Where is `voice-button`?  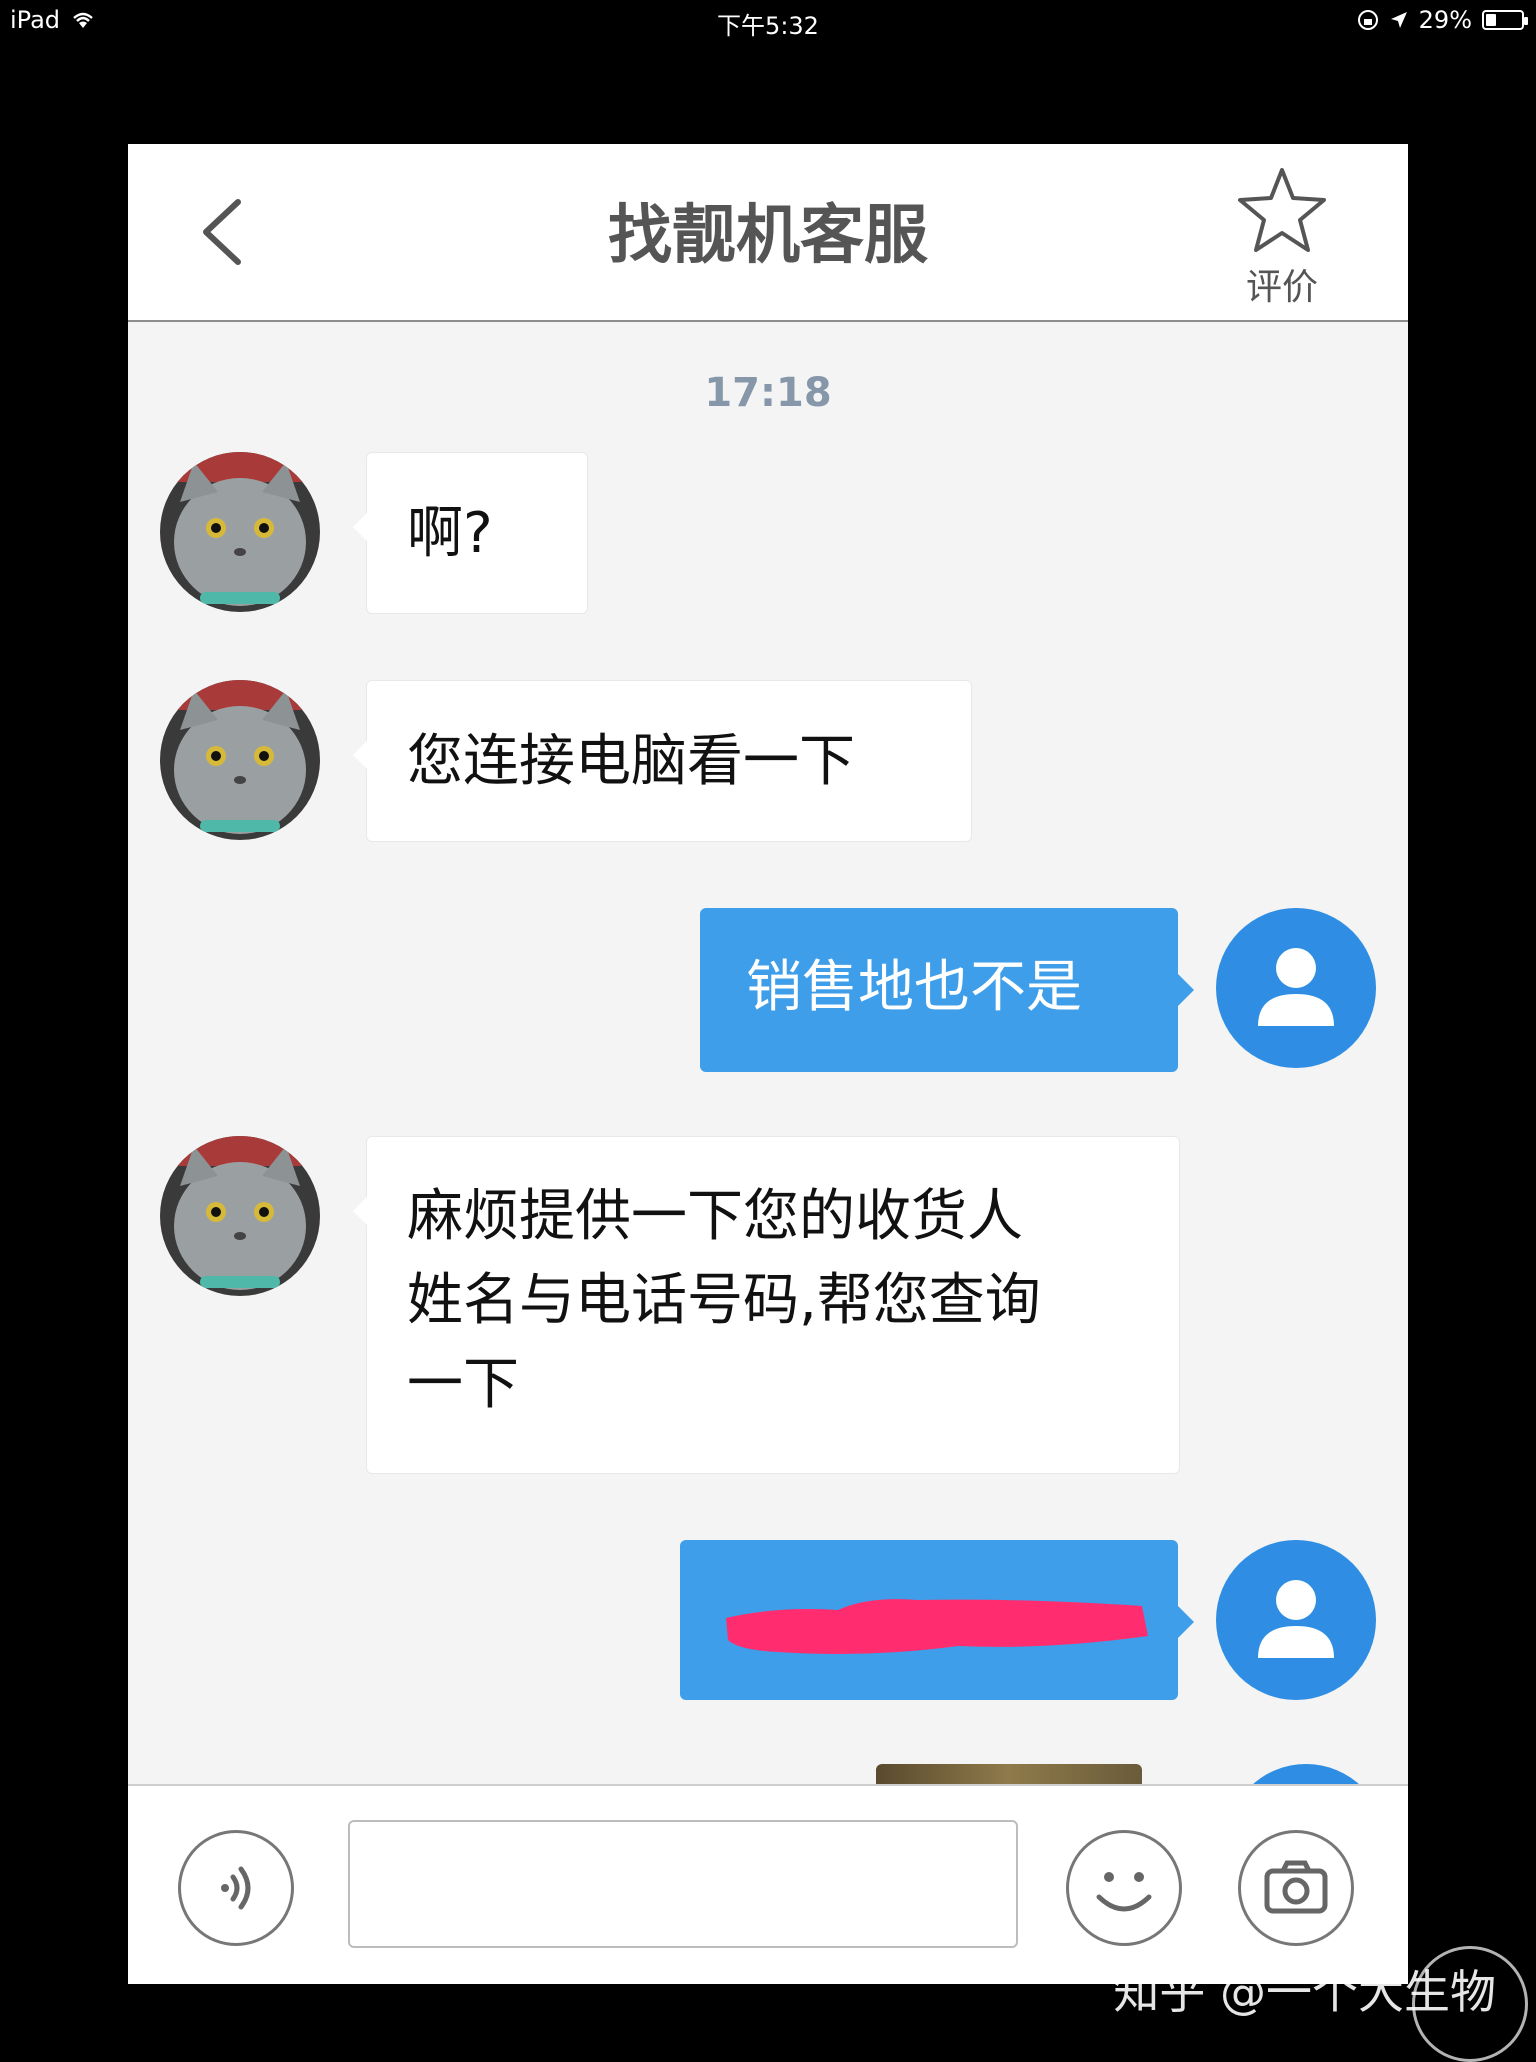 voice-button is located at coordinates (236, 1888).